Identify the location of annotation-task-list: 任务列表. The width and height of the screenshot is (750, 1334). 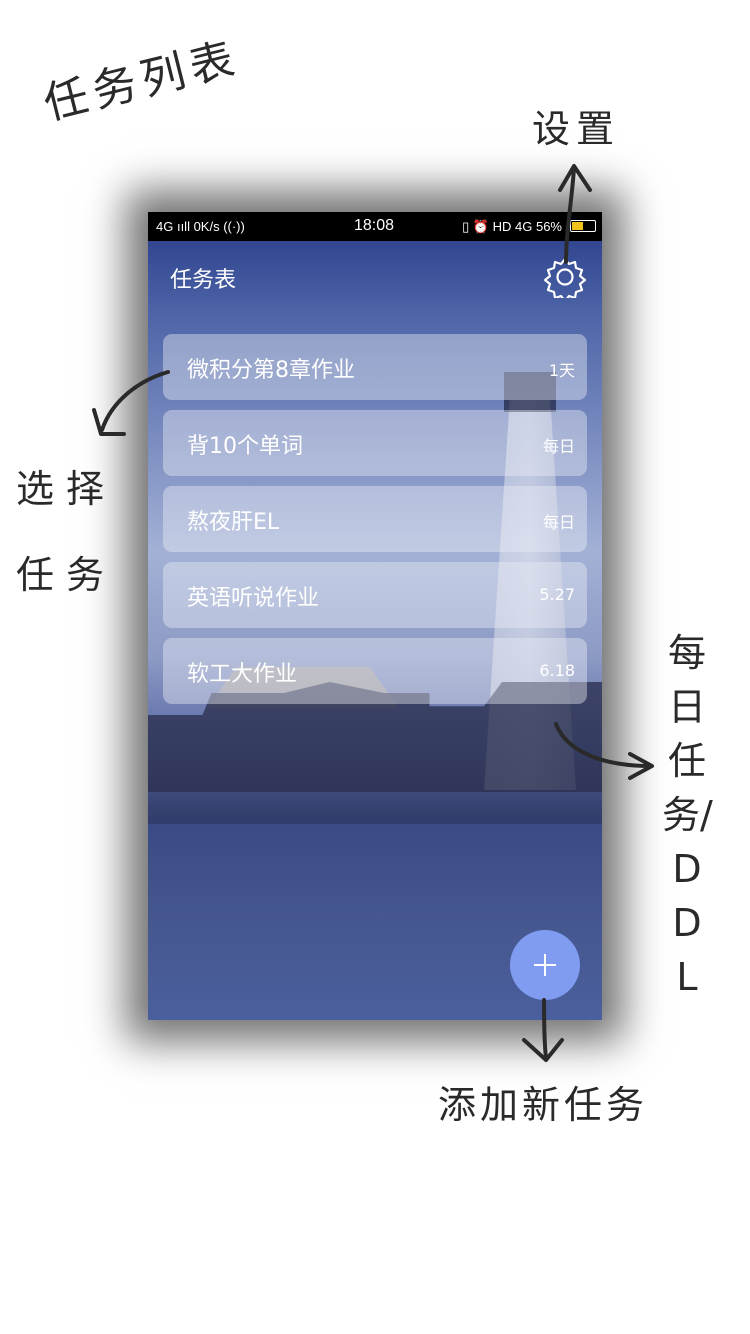
(142, 81).